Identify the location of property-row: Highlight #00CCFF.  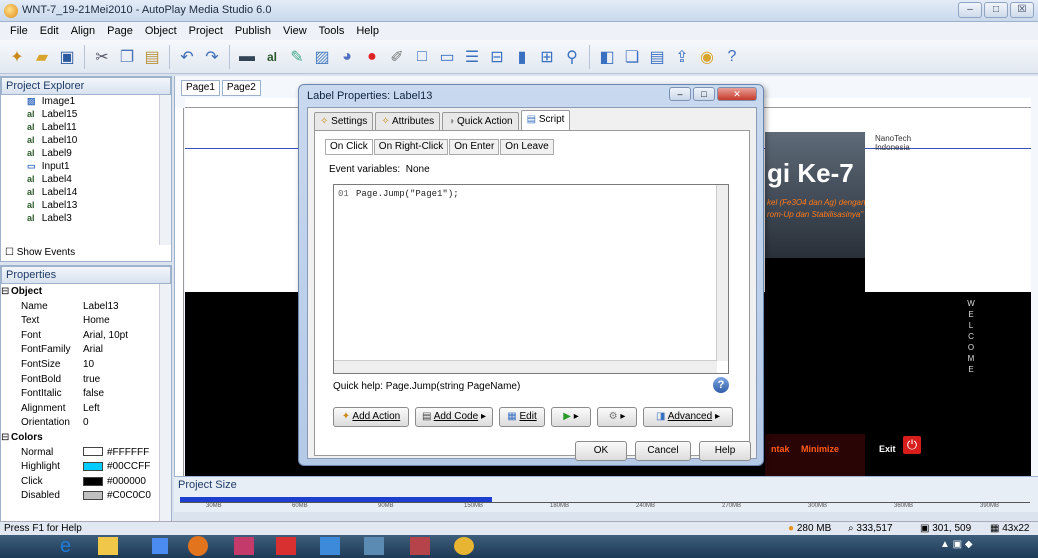
(80, 467).